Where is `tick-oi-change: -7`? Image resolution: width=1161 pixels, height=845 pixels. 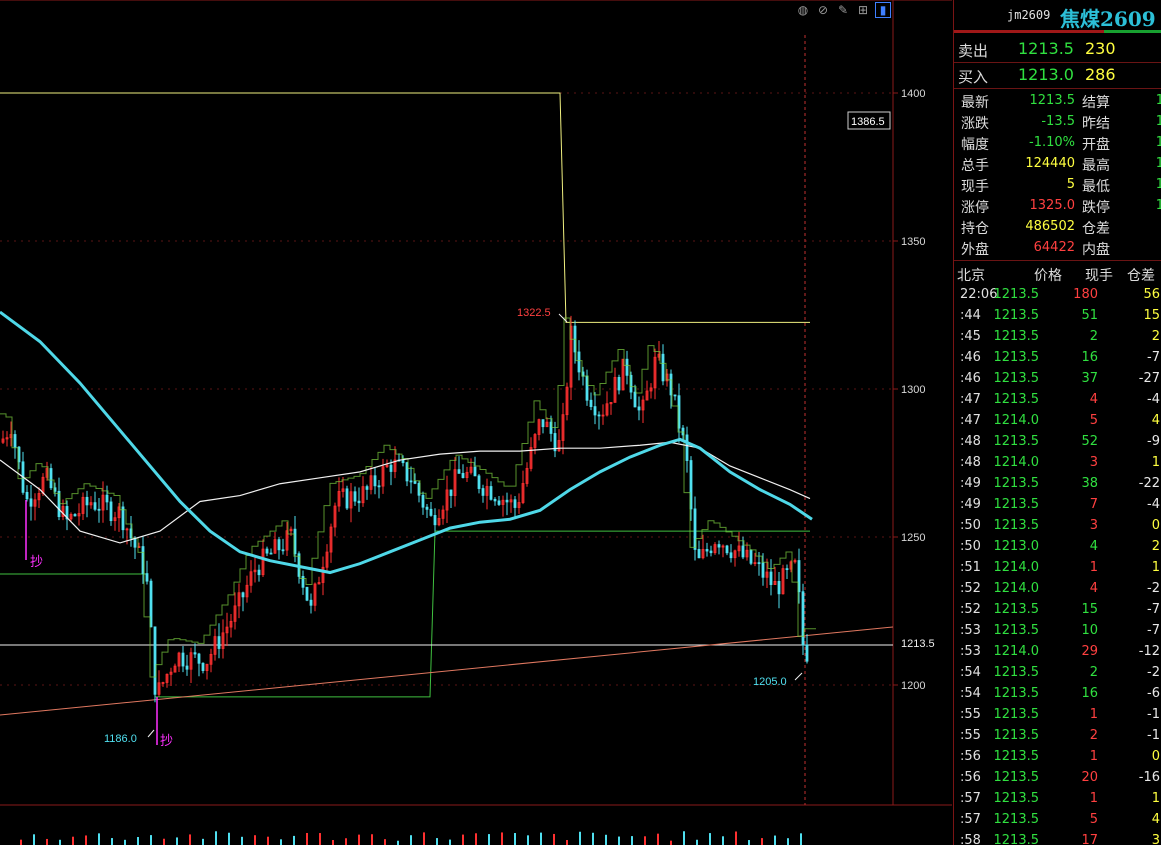
tick-oi-change: -7 is located at coordinates (1153, 630).